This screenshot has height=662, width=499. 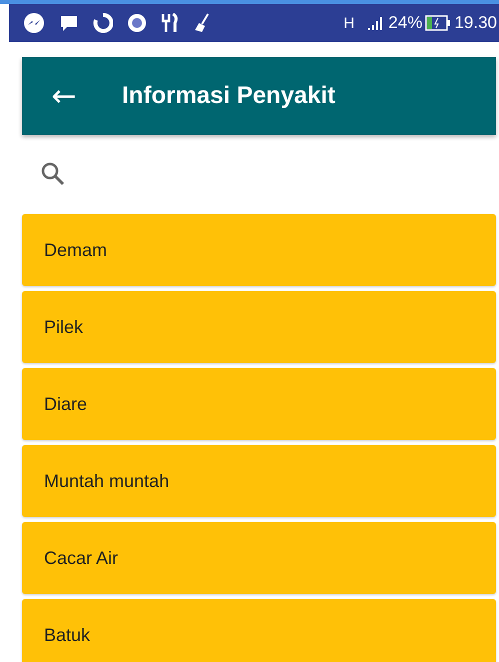 What do you see at coordinates (259, 558) in the screenshot?
I see `disease-item: Cacar Air` at bounding box center [259, 558].